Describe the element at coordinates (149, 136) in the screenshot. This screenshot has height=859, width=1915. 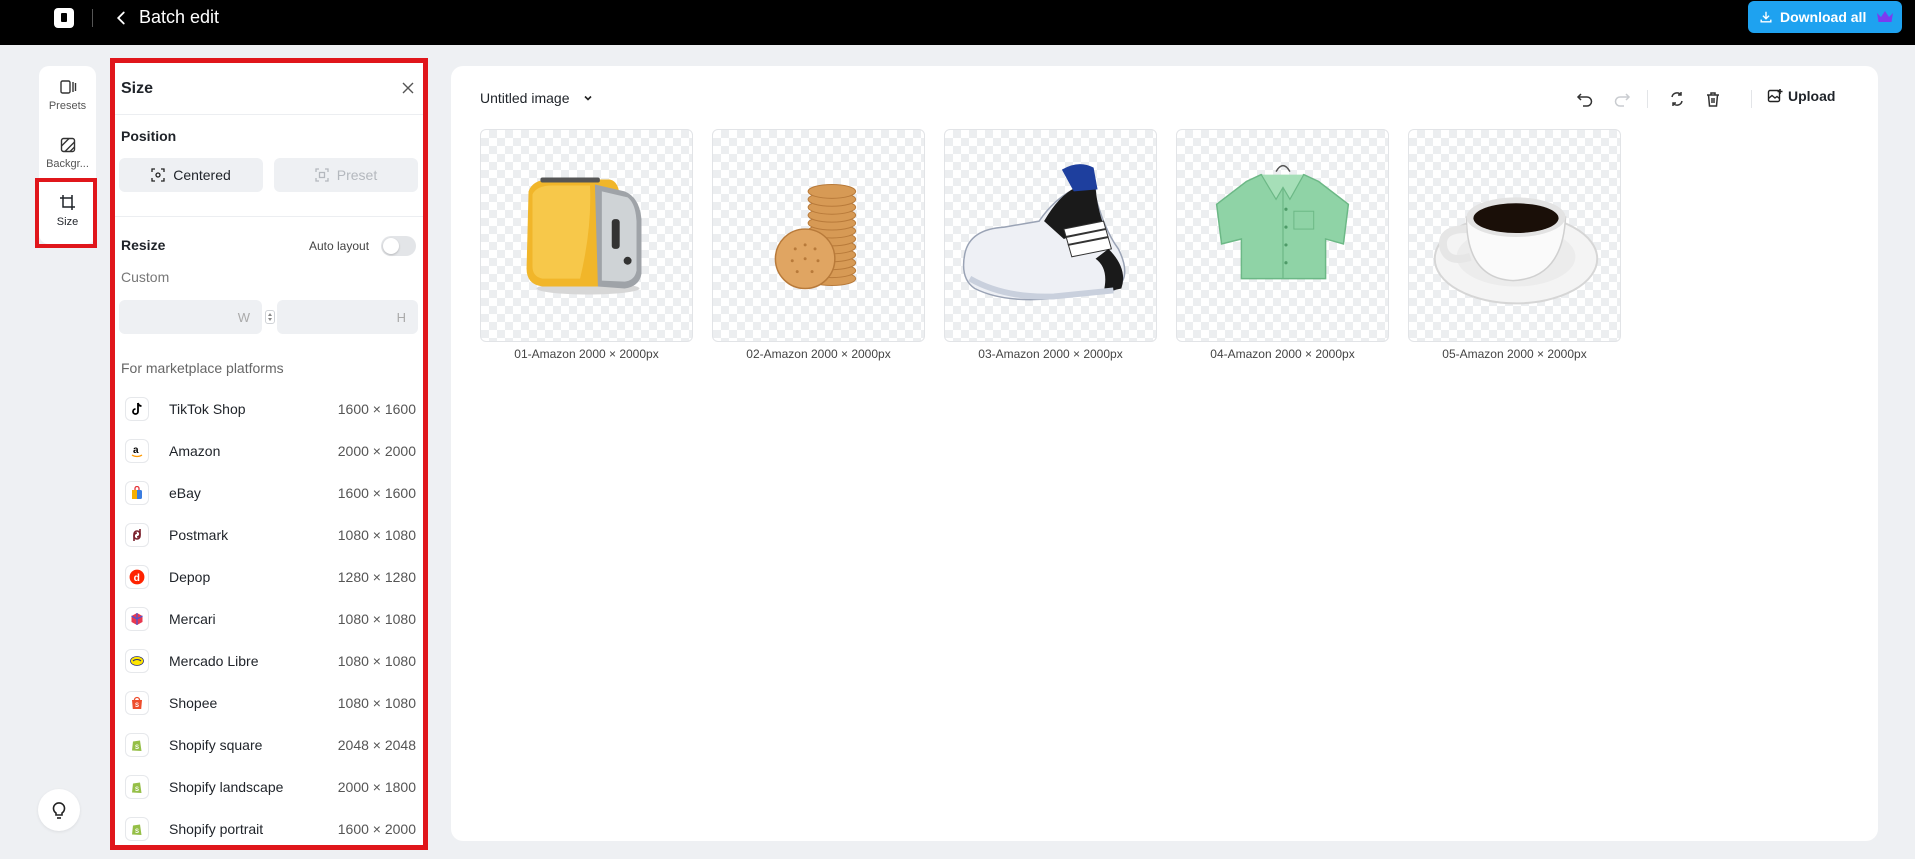
I see `position-heading: Position` at that location.